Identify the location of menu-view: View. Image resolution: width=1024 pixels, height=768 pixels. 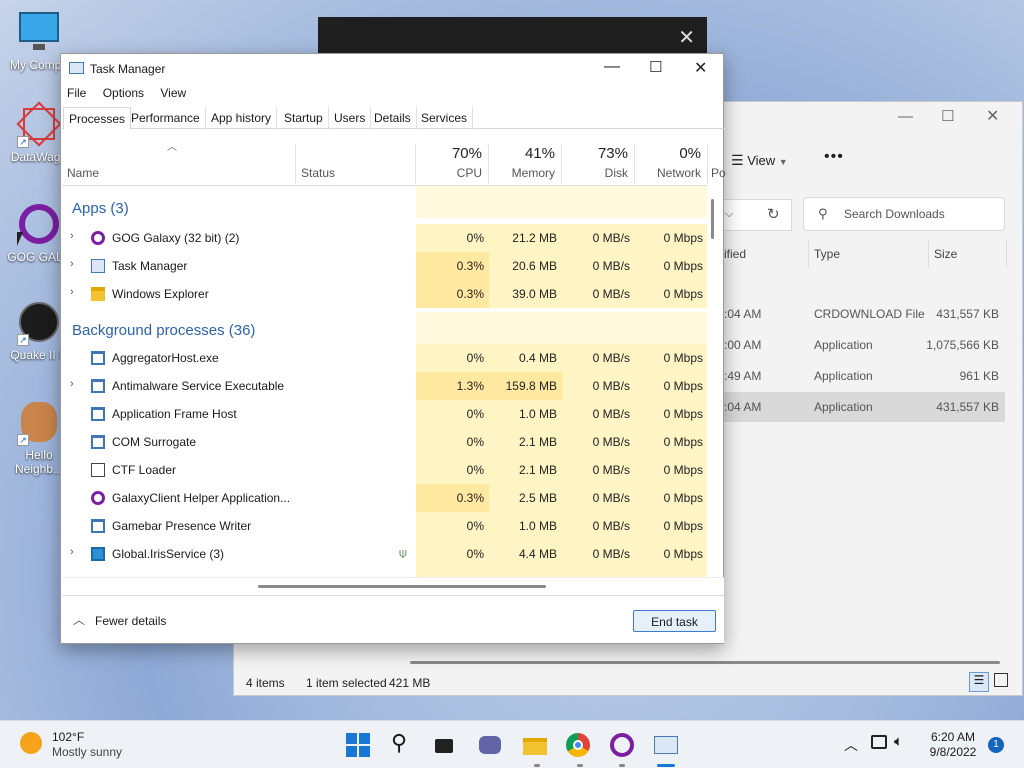
(173, 93).